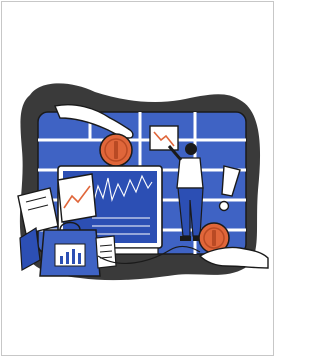 The height and width of the screenshot is (357, 320). I want to click on bag-icon, so click(70, 249).